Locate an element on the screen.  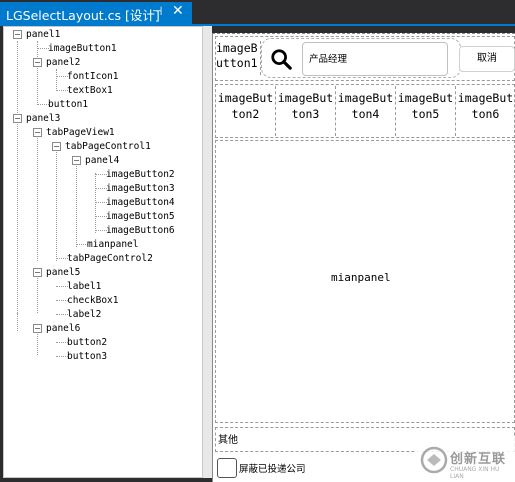
tab-title: LGSelectLayout.cs [设计] is located at coordinates (83, 15).